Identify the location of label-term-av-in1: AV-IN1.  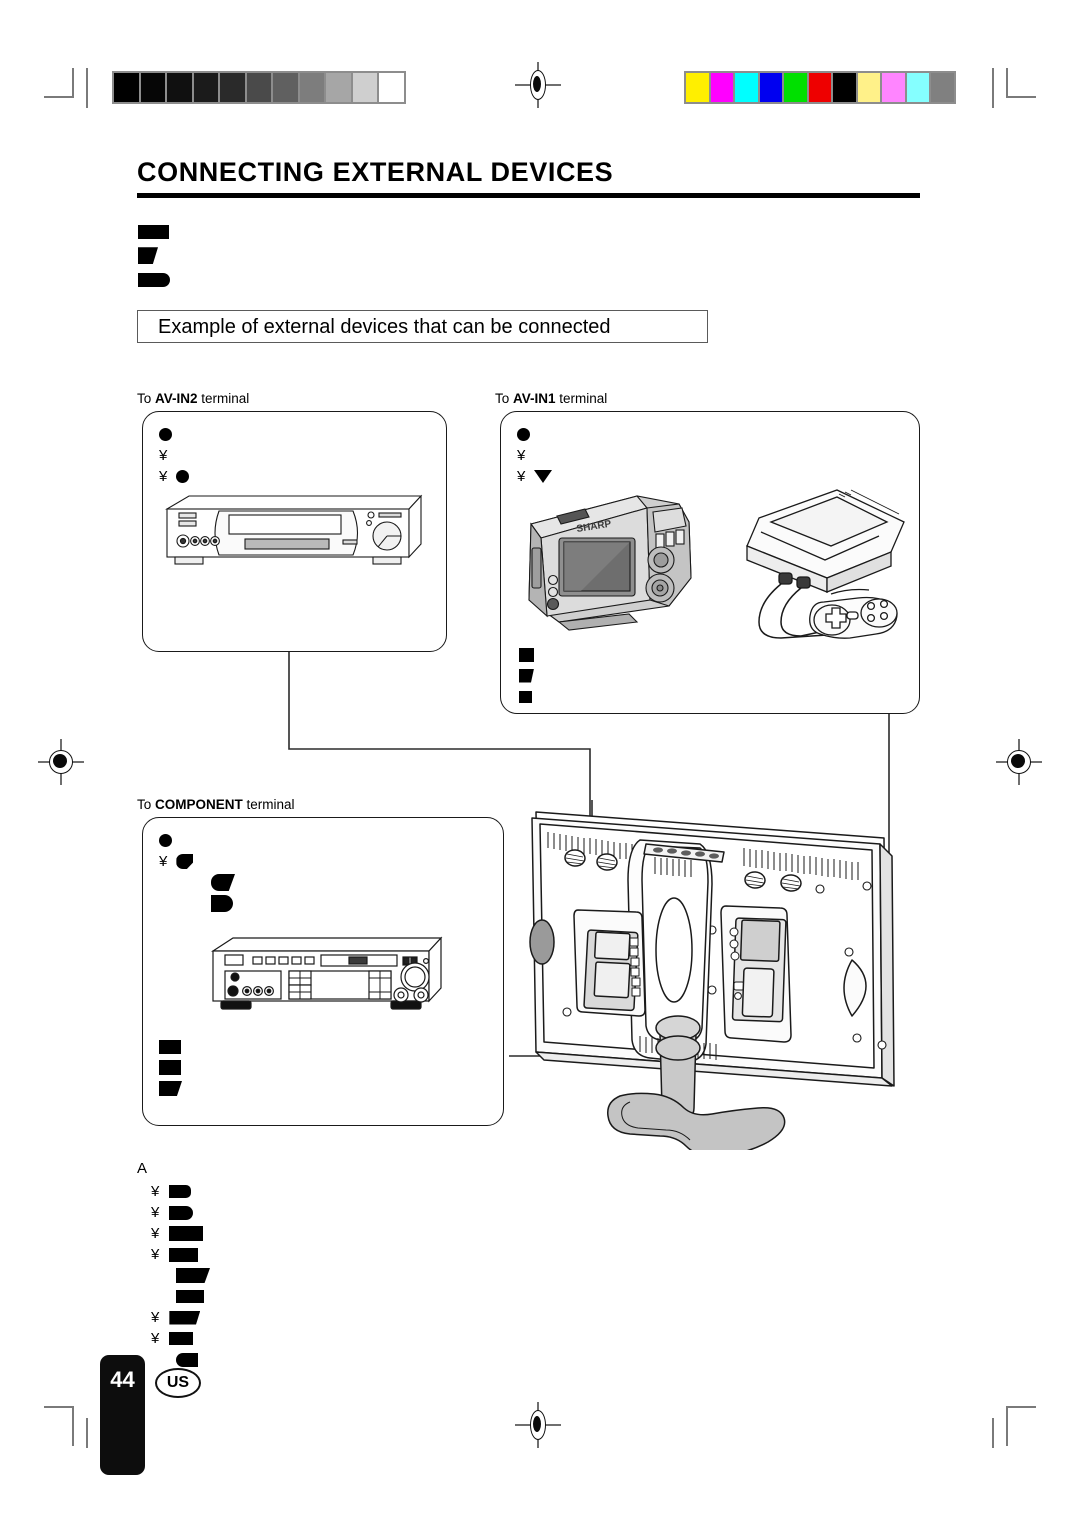
(534, 398).